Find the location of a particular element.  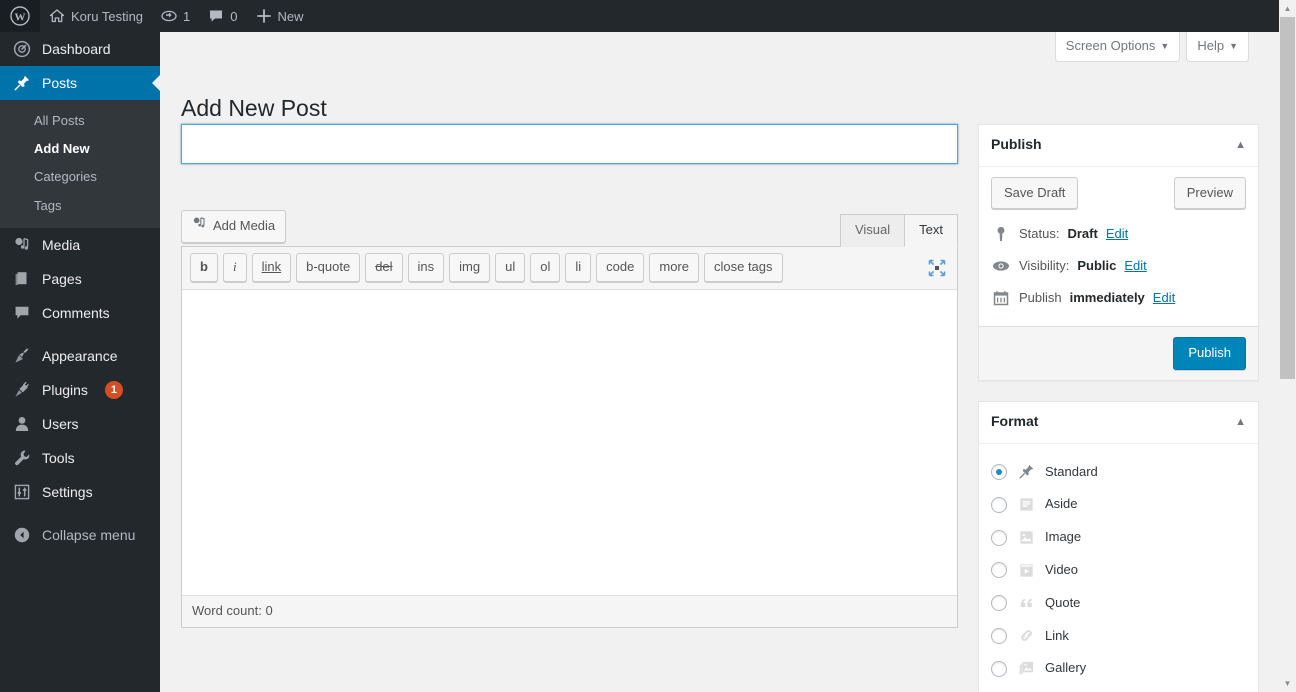

radio-link is located at coordinates (999, 635).